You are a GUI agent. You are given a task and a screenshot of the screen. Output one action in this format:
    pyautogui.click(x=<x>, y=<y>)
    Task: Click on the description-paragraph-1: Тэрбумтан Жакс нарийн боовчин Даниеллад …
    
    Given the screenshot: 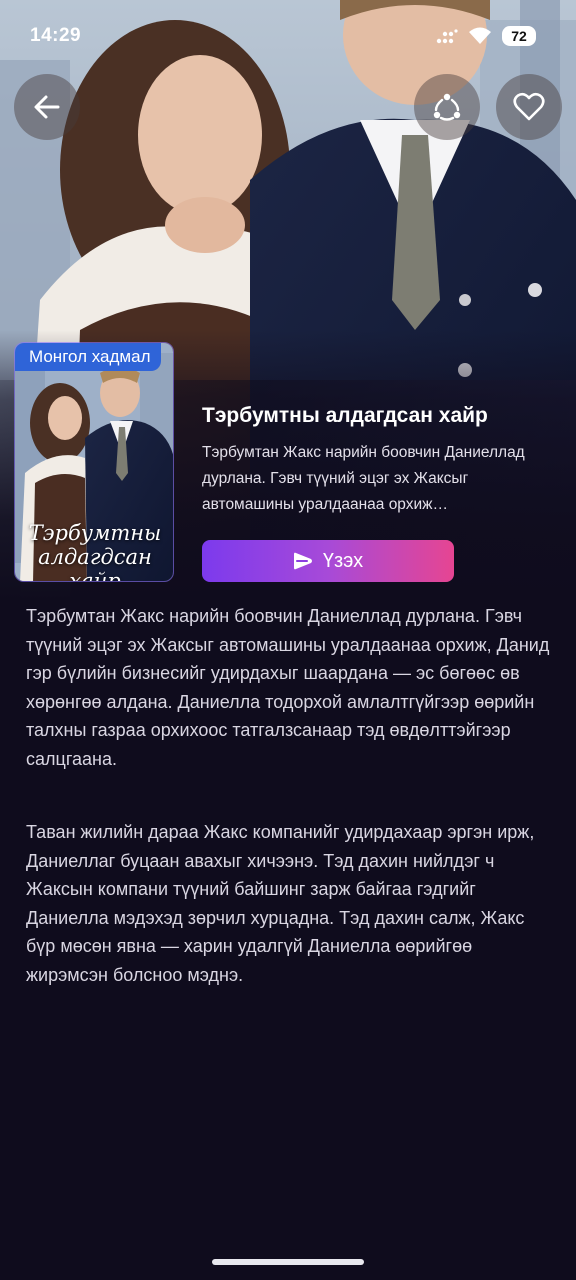 What is the action you would take?
    pyautogui.click(x=288, y=687)
    